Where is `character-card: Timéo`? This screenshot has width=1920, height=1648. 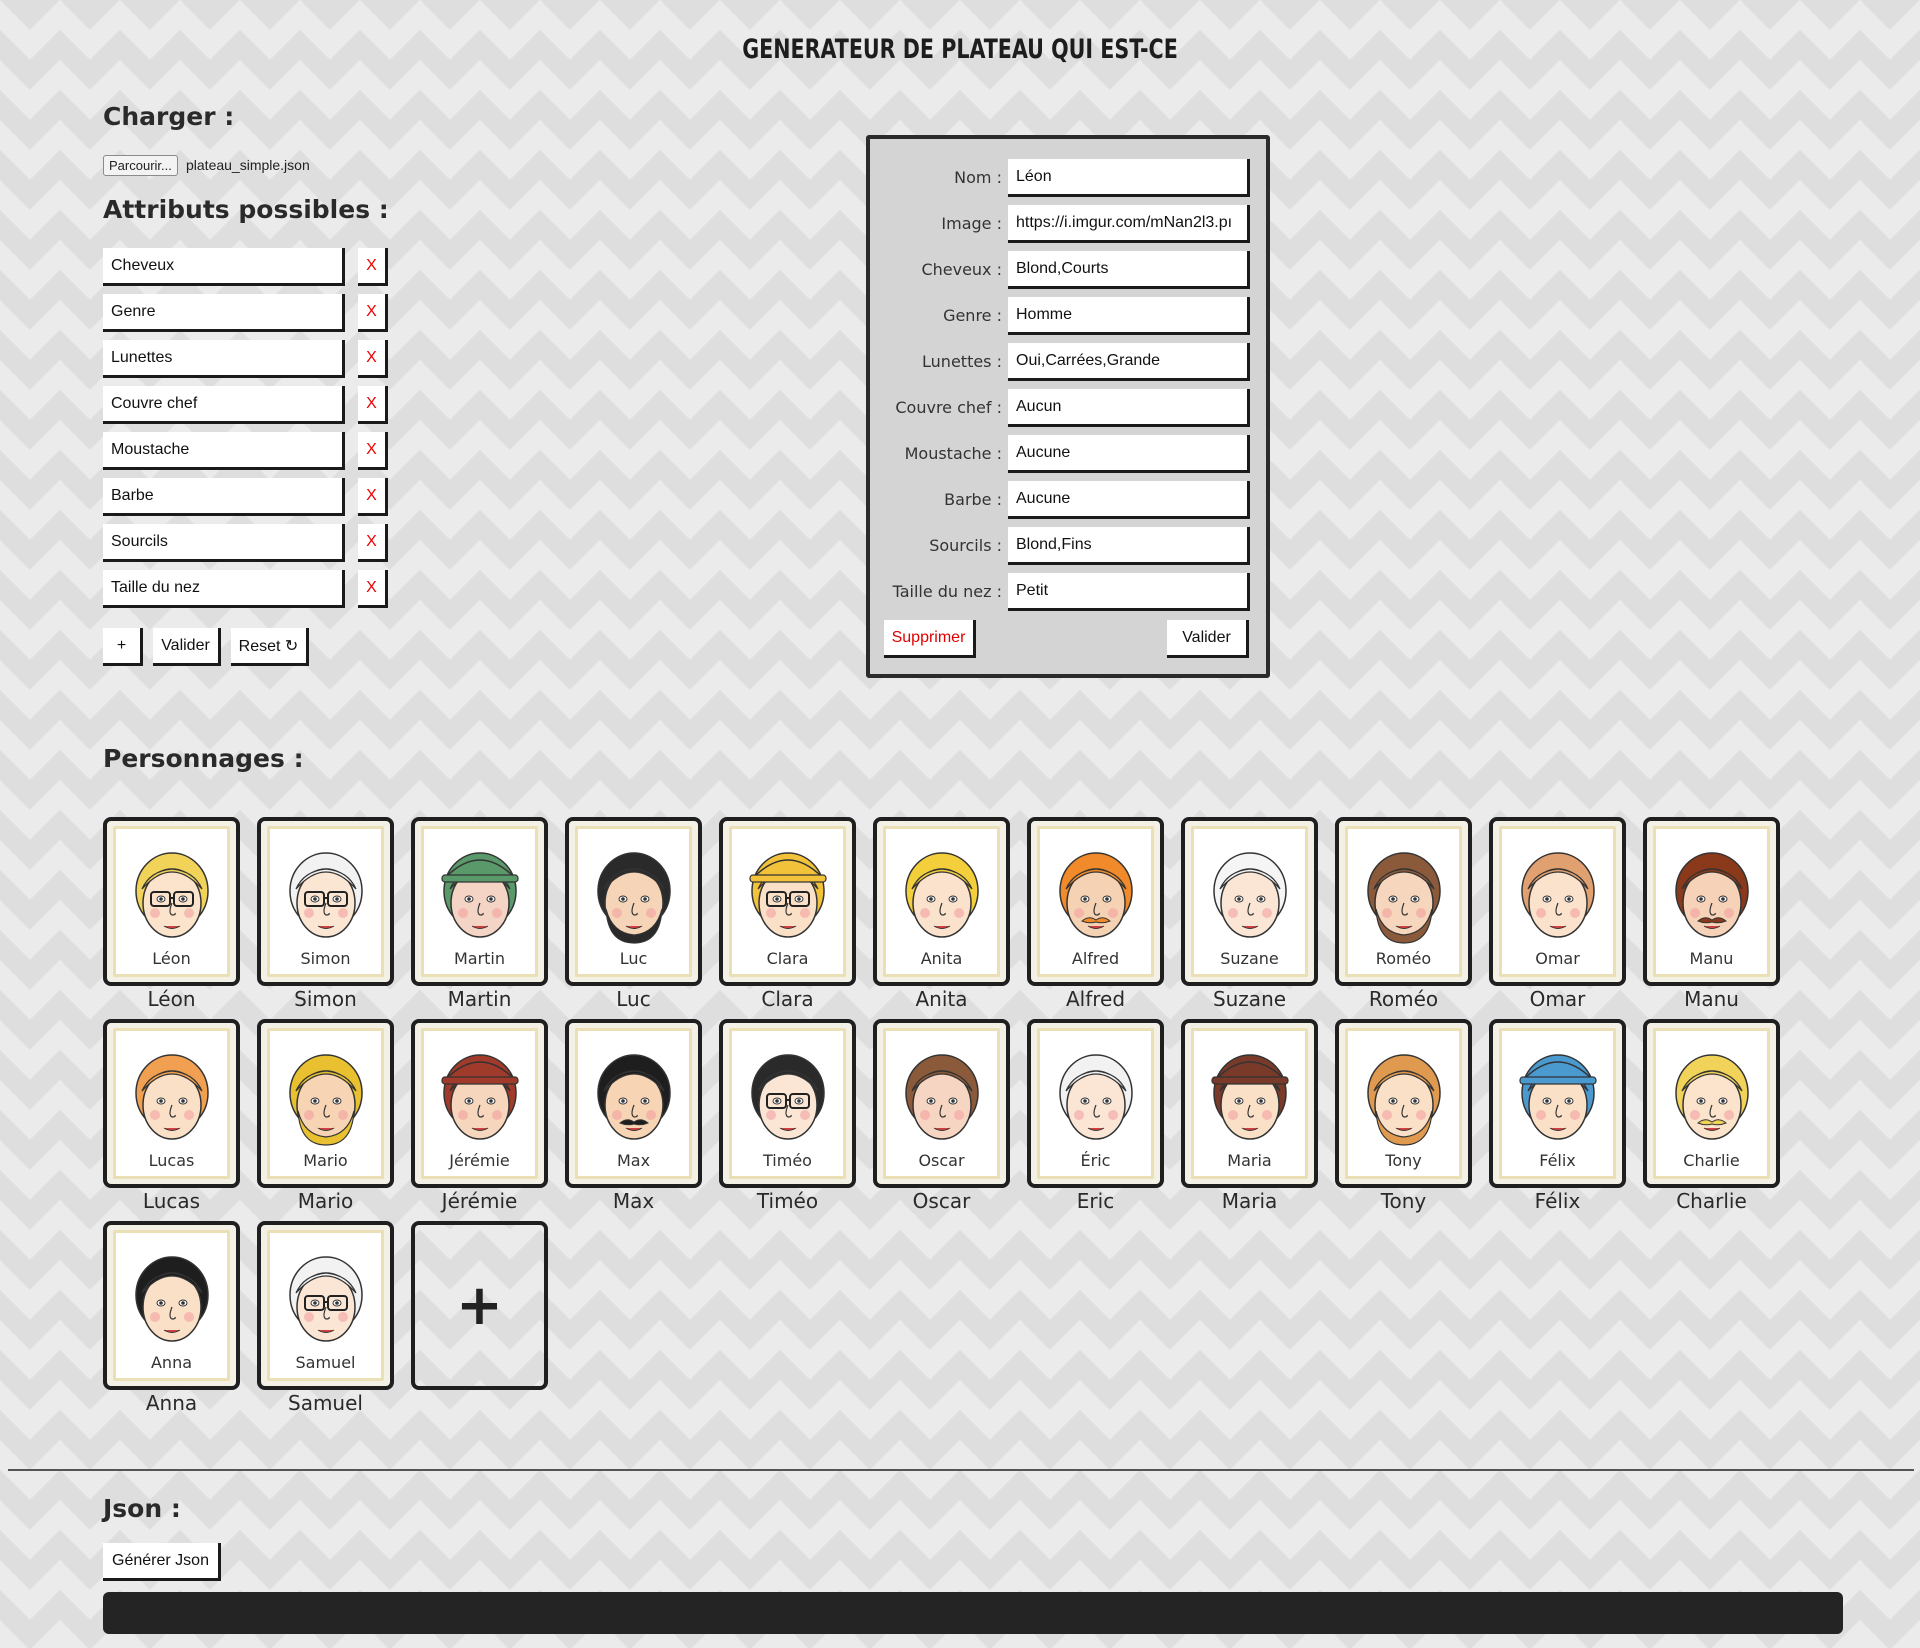
character-card: Timéo is located at coordinates (787, 1103).